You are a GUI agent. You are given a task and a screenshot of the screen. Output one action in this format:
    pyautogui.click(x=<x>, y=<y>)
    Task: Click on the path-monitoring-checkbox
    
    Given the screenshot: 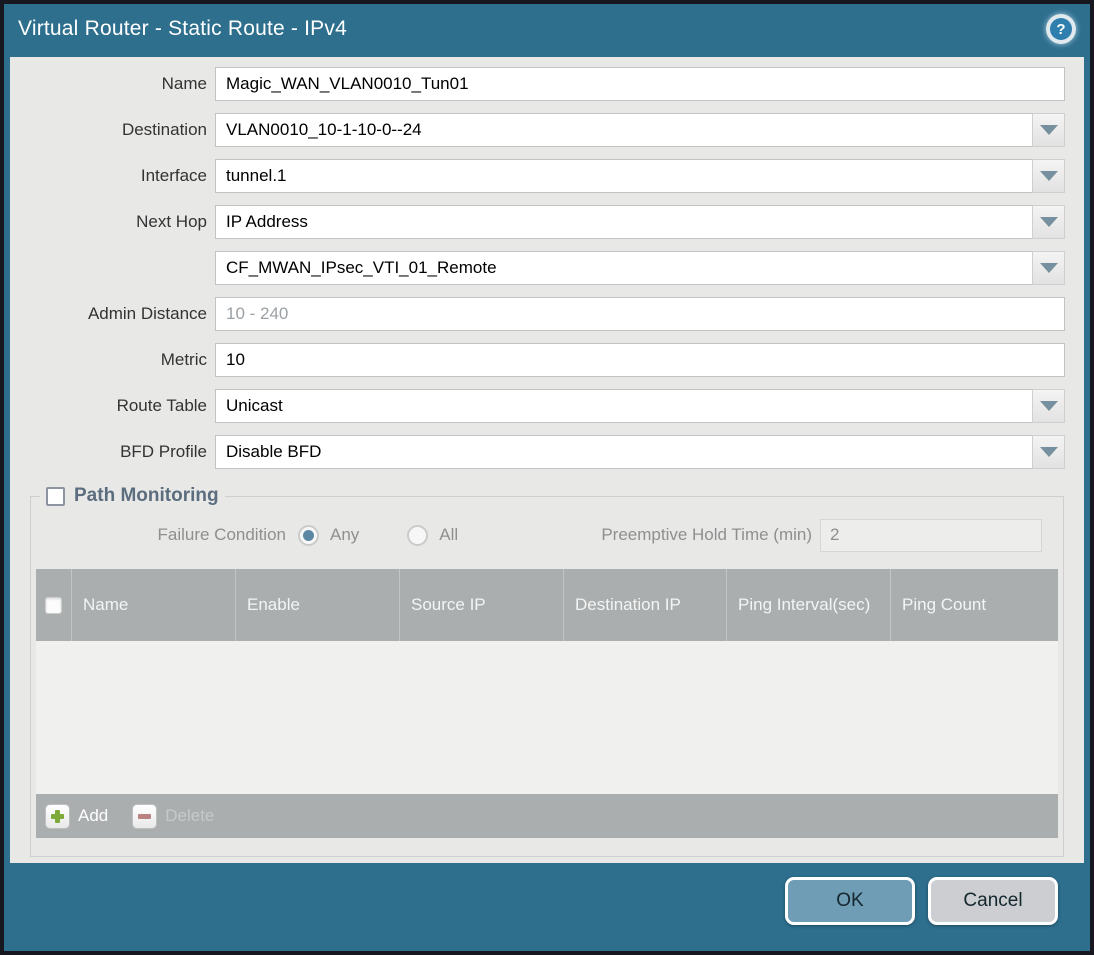 What is the action you would take?
    pyautogui.click(x=55, y=496)
    